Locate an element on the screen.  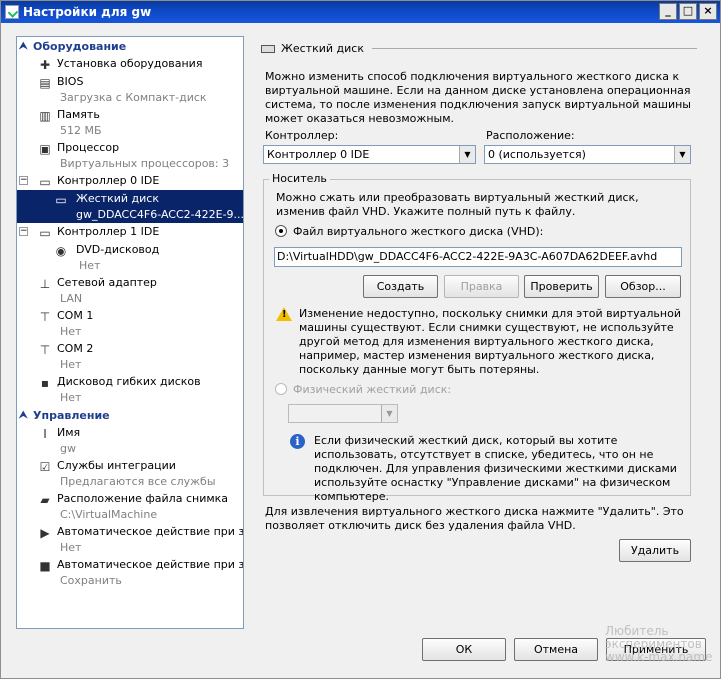
create-button: Создать is located at coordinates (400, 286).